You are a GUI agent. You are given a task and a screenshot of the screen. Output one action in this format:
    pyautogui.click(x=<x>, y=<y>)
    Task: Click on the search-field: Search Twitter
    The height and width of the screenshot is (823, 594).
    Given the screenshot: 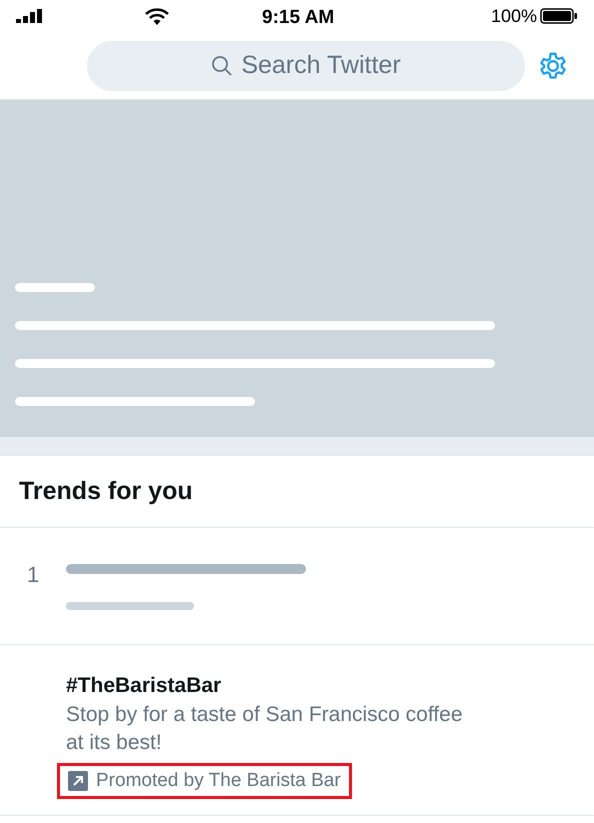 What is the action you would take?
    pyautogui.click(x=306, y=65)
    